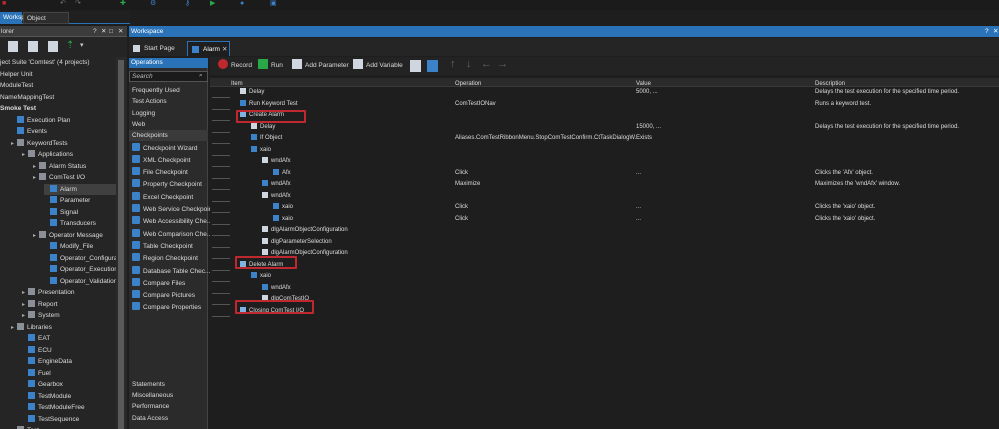 The width and height of the screenshot is (999, 429). I want to click on operation-category: Logging, so click(168, 113).